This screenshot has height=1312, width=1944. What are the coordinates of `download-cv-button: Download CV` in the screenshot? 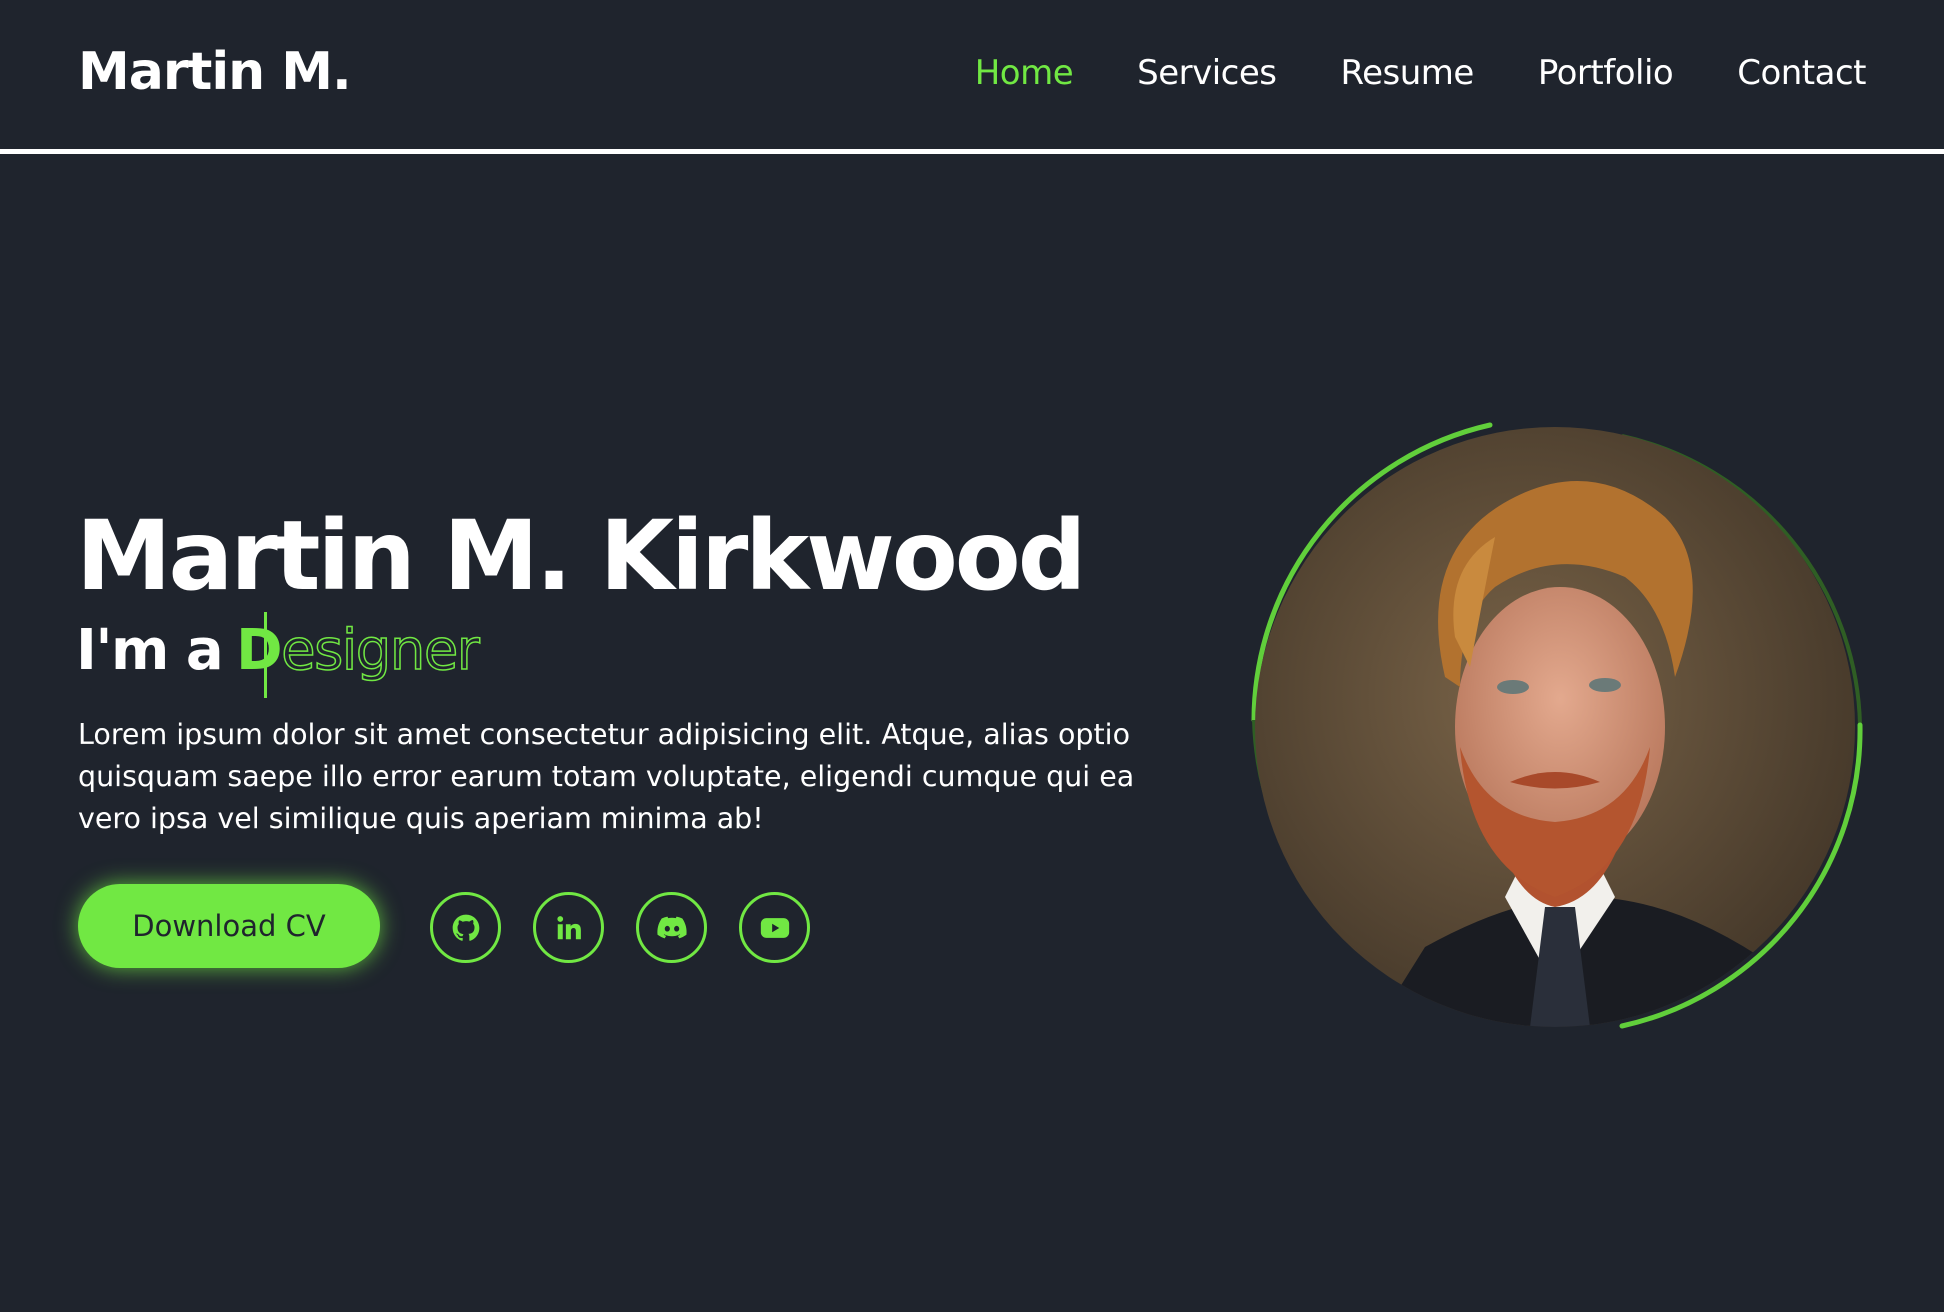 It's located at (229, 926).